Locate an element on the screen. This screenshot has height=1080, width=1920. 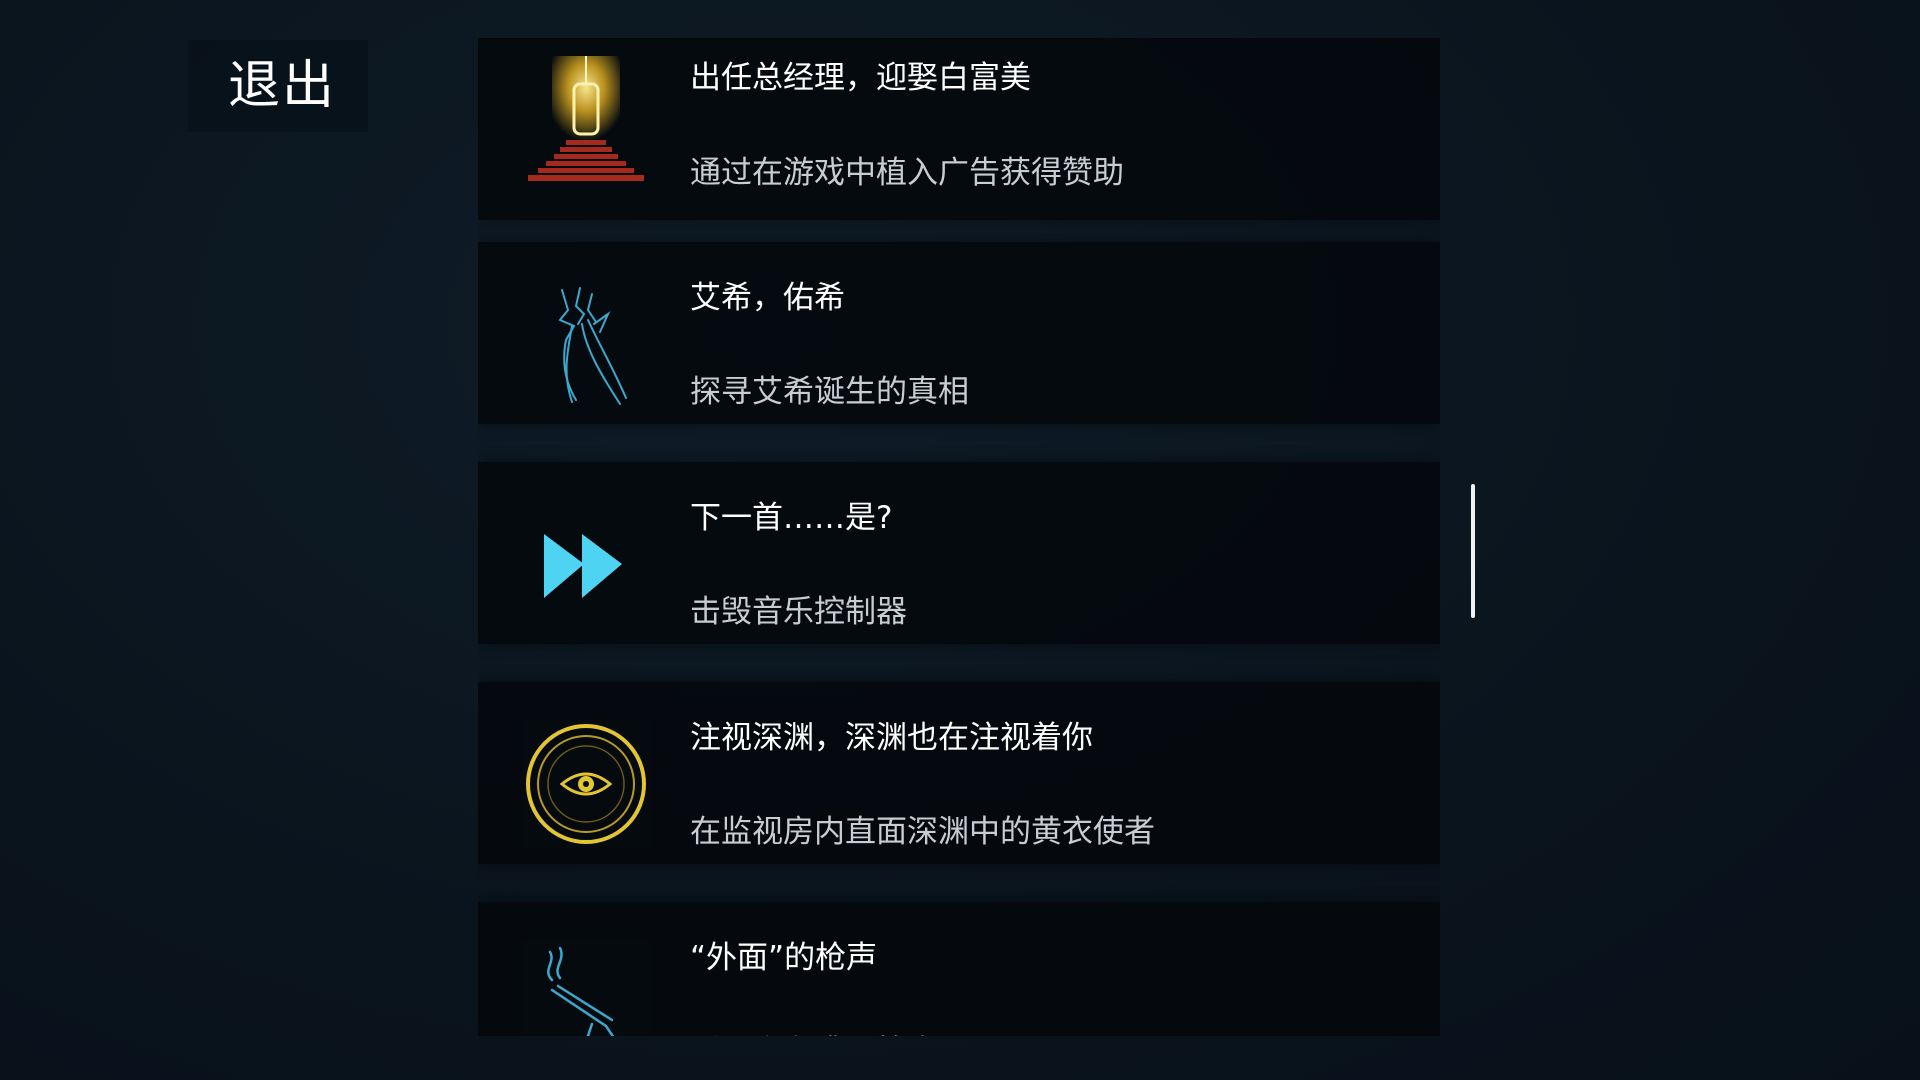
scrollbar is located at coordinates (1473, 551).